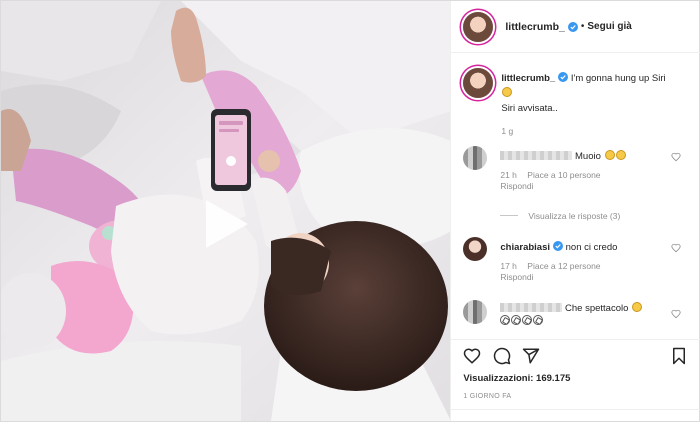 The image size is (700, 422). What do you see at coordinates (563, 266) in the screenshot?
I see `comment-likes: Piace a 12 persone` at bounding box center [563, 266].